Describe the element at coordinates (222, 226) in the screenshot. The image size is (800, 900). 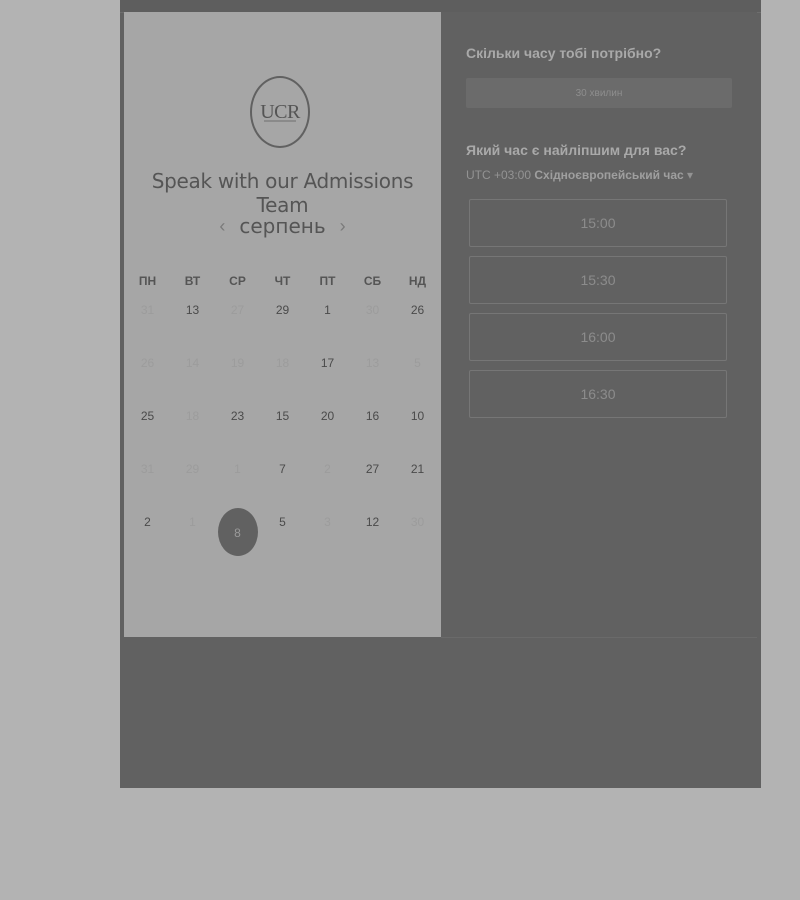
I see `chevron-left-icon: ‹` at that location.